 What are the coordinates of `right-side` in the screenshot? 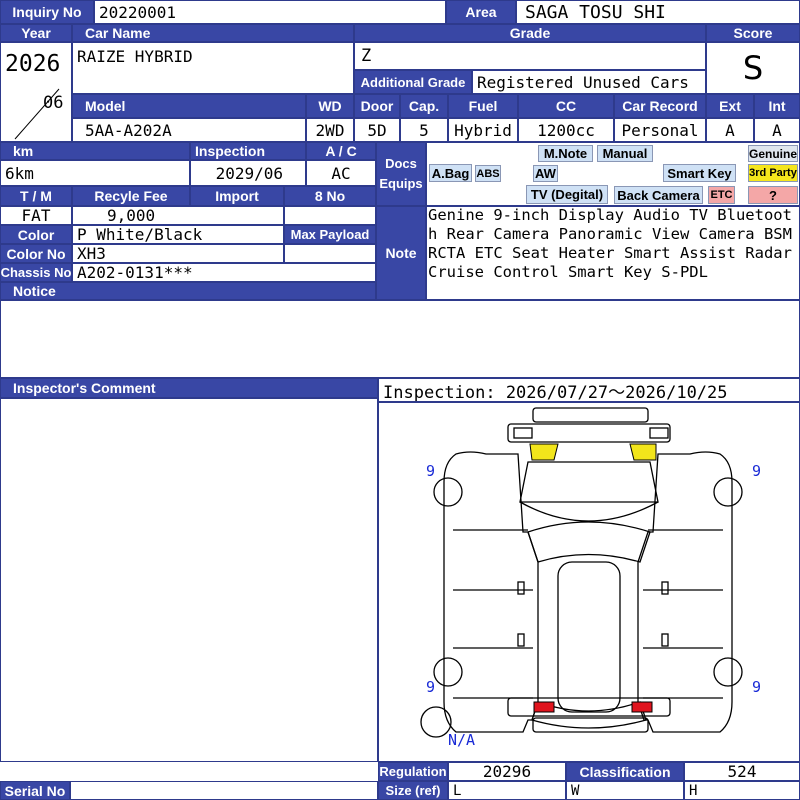 It's located at (685, 592).